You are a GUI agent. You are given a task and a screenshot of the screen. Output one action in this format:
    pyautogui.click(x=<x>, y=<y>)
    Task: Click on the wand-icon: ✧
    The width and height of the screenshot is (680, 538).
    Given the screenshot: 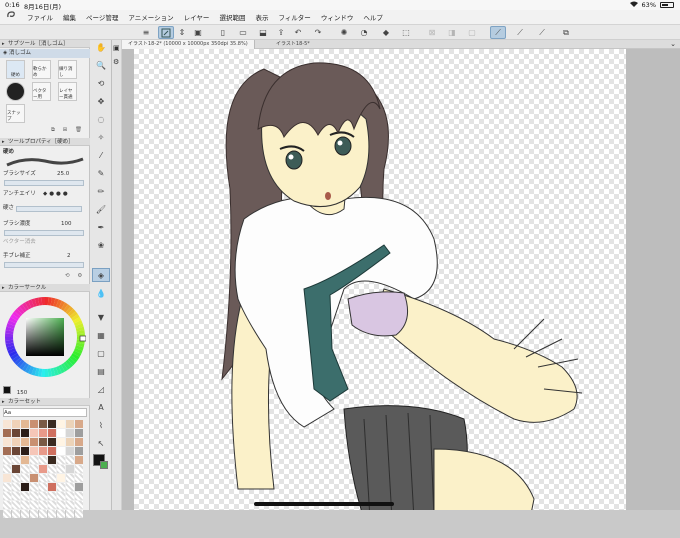 What is the action you would take?
    pyautogui.click(x=101, y=137)
    